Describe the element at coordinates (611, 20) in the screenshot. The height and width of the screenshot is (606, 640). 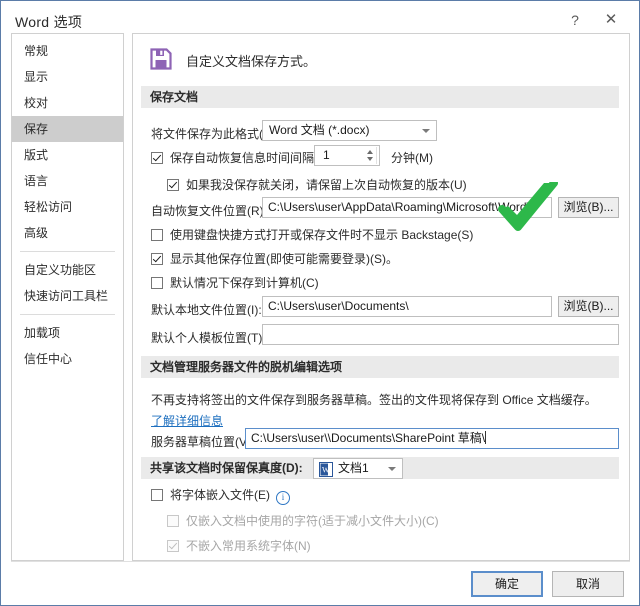
I see `close-button: ✕` at that location.